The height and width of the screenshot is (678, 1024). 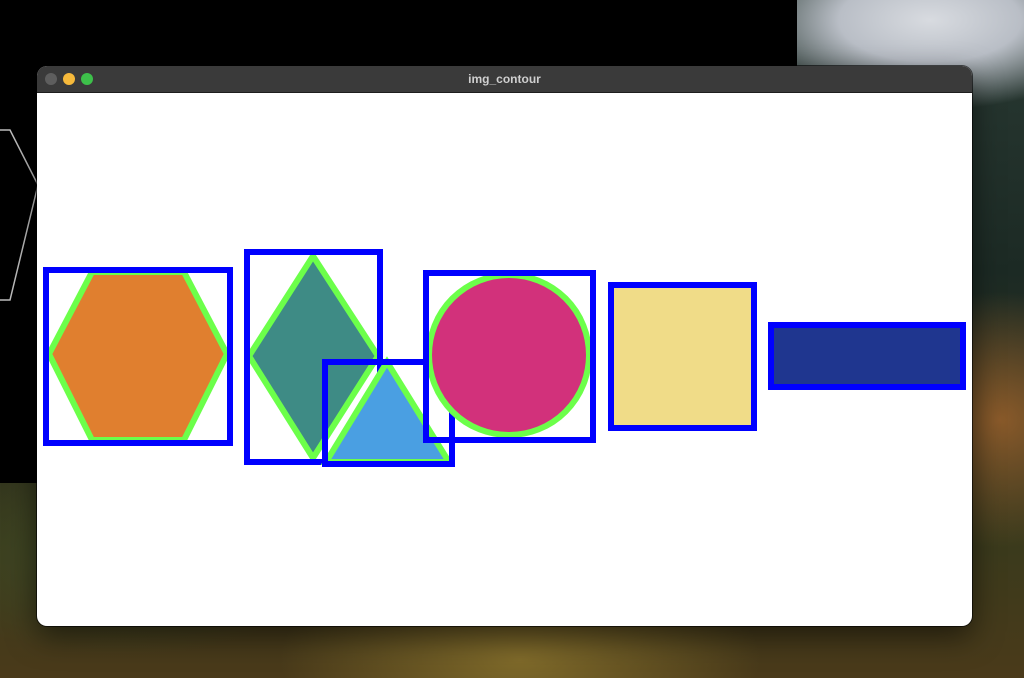 I want to click on titlebar: img_contour, so click(x=504, y=79).